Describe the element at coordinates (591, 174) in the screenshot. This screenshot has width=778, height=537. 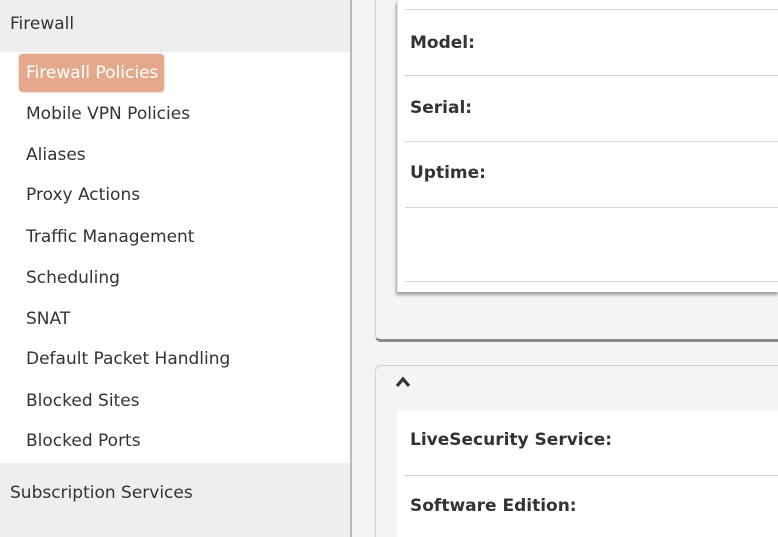
I see `device-info-row-uptime` at that location.